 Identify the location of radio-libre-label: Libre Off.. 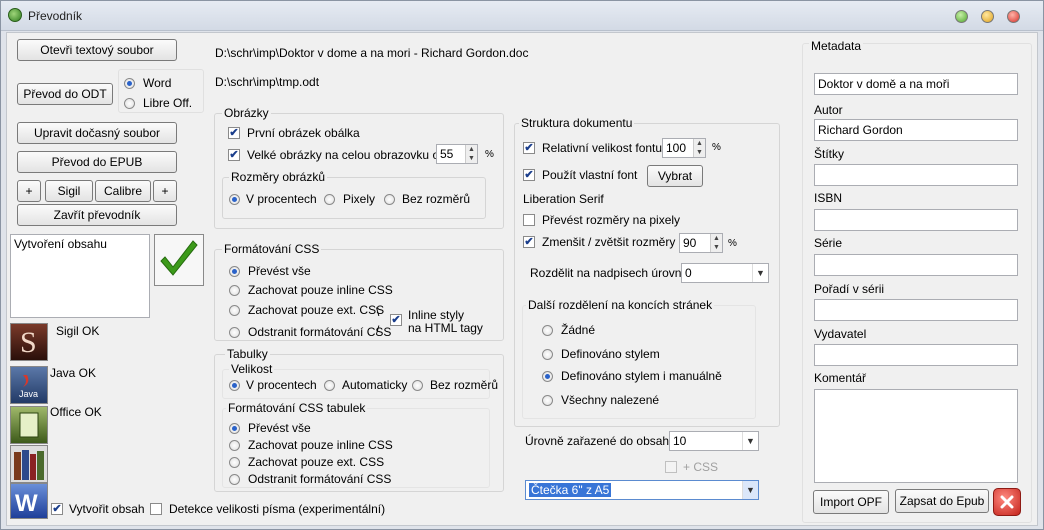
(168, 103).